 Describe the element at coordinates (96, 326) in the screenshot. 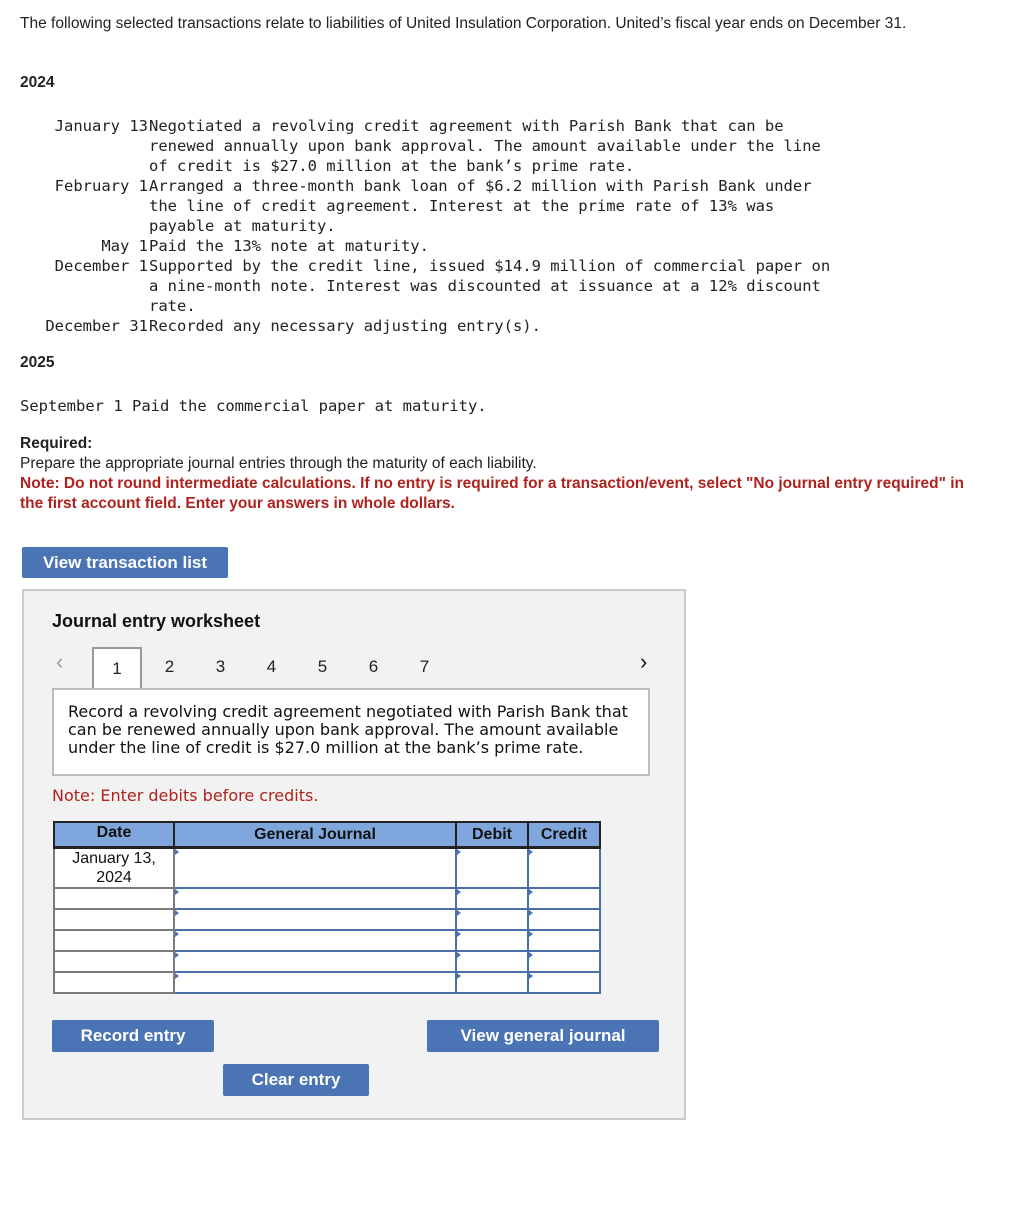

I see `transaction-date: December 31` at that location.